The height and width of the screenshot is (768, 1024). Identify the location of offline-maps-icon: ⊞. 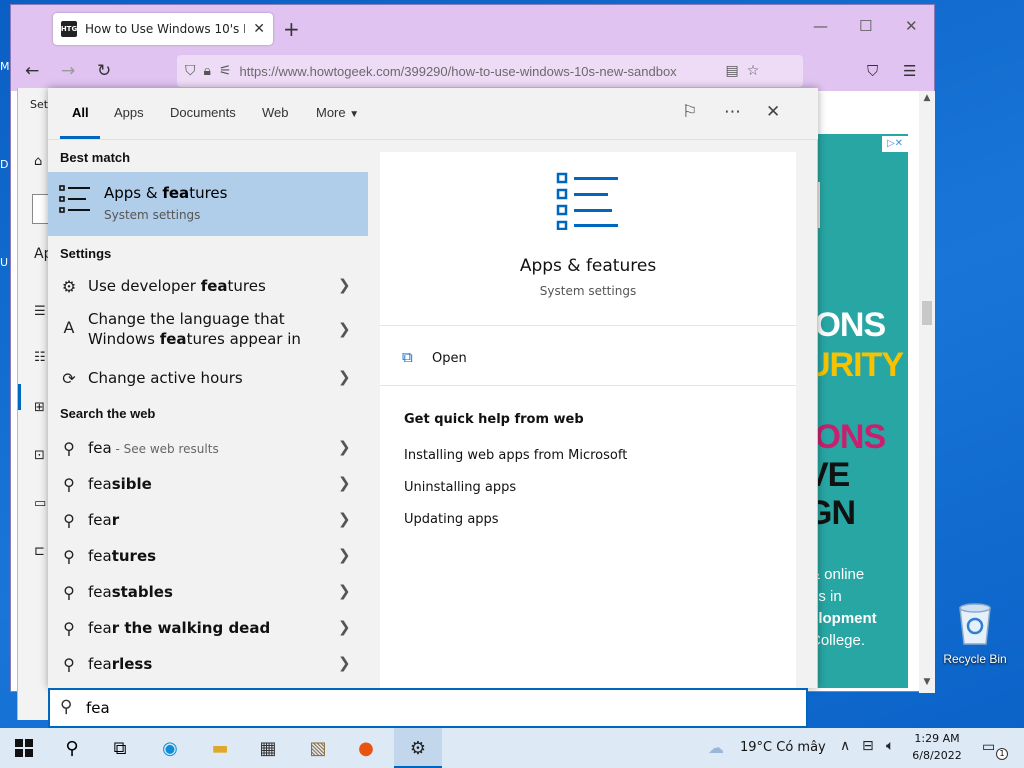
(39, 407).